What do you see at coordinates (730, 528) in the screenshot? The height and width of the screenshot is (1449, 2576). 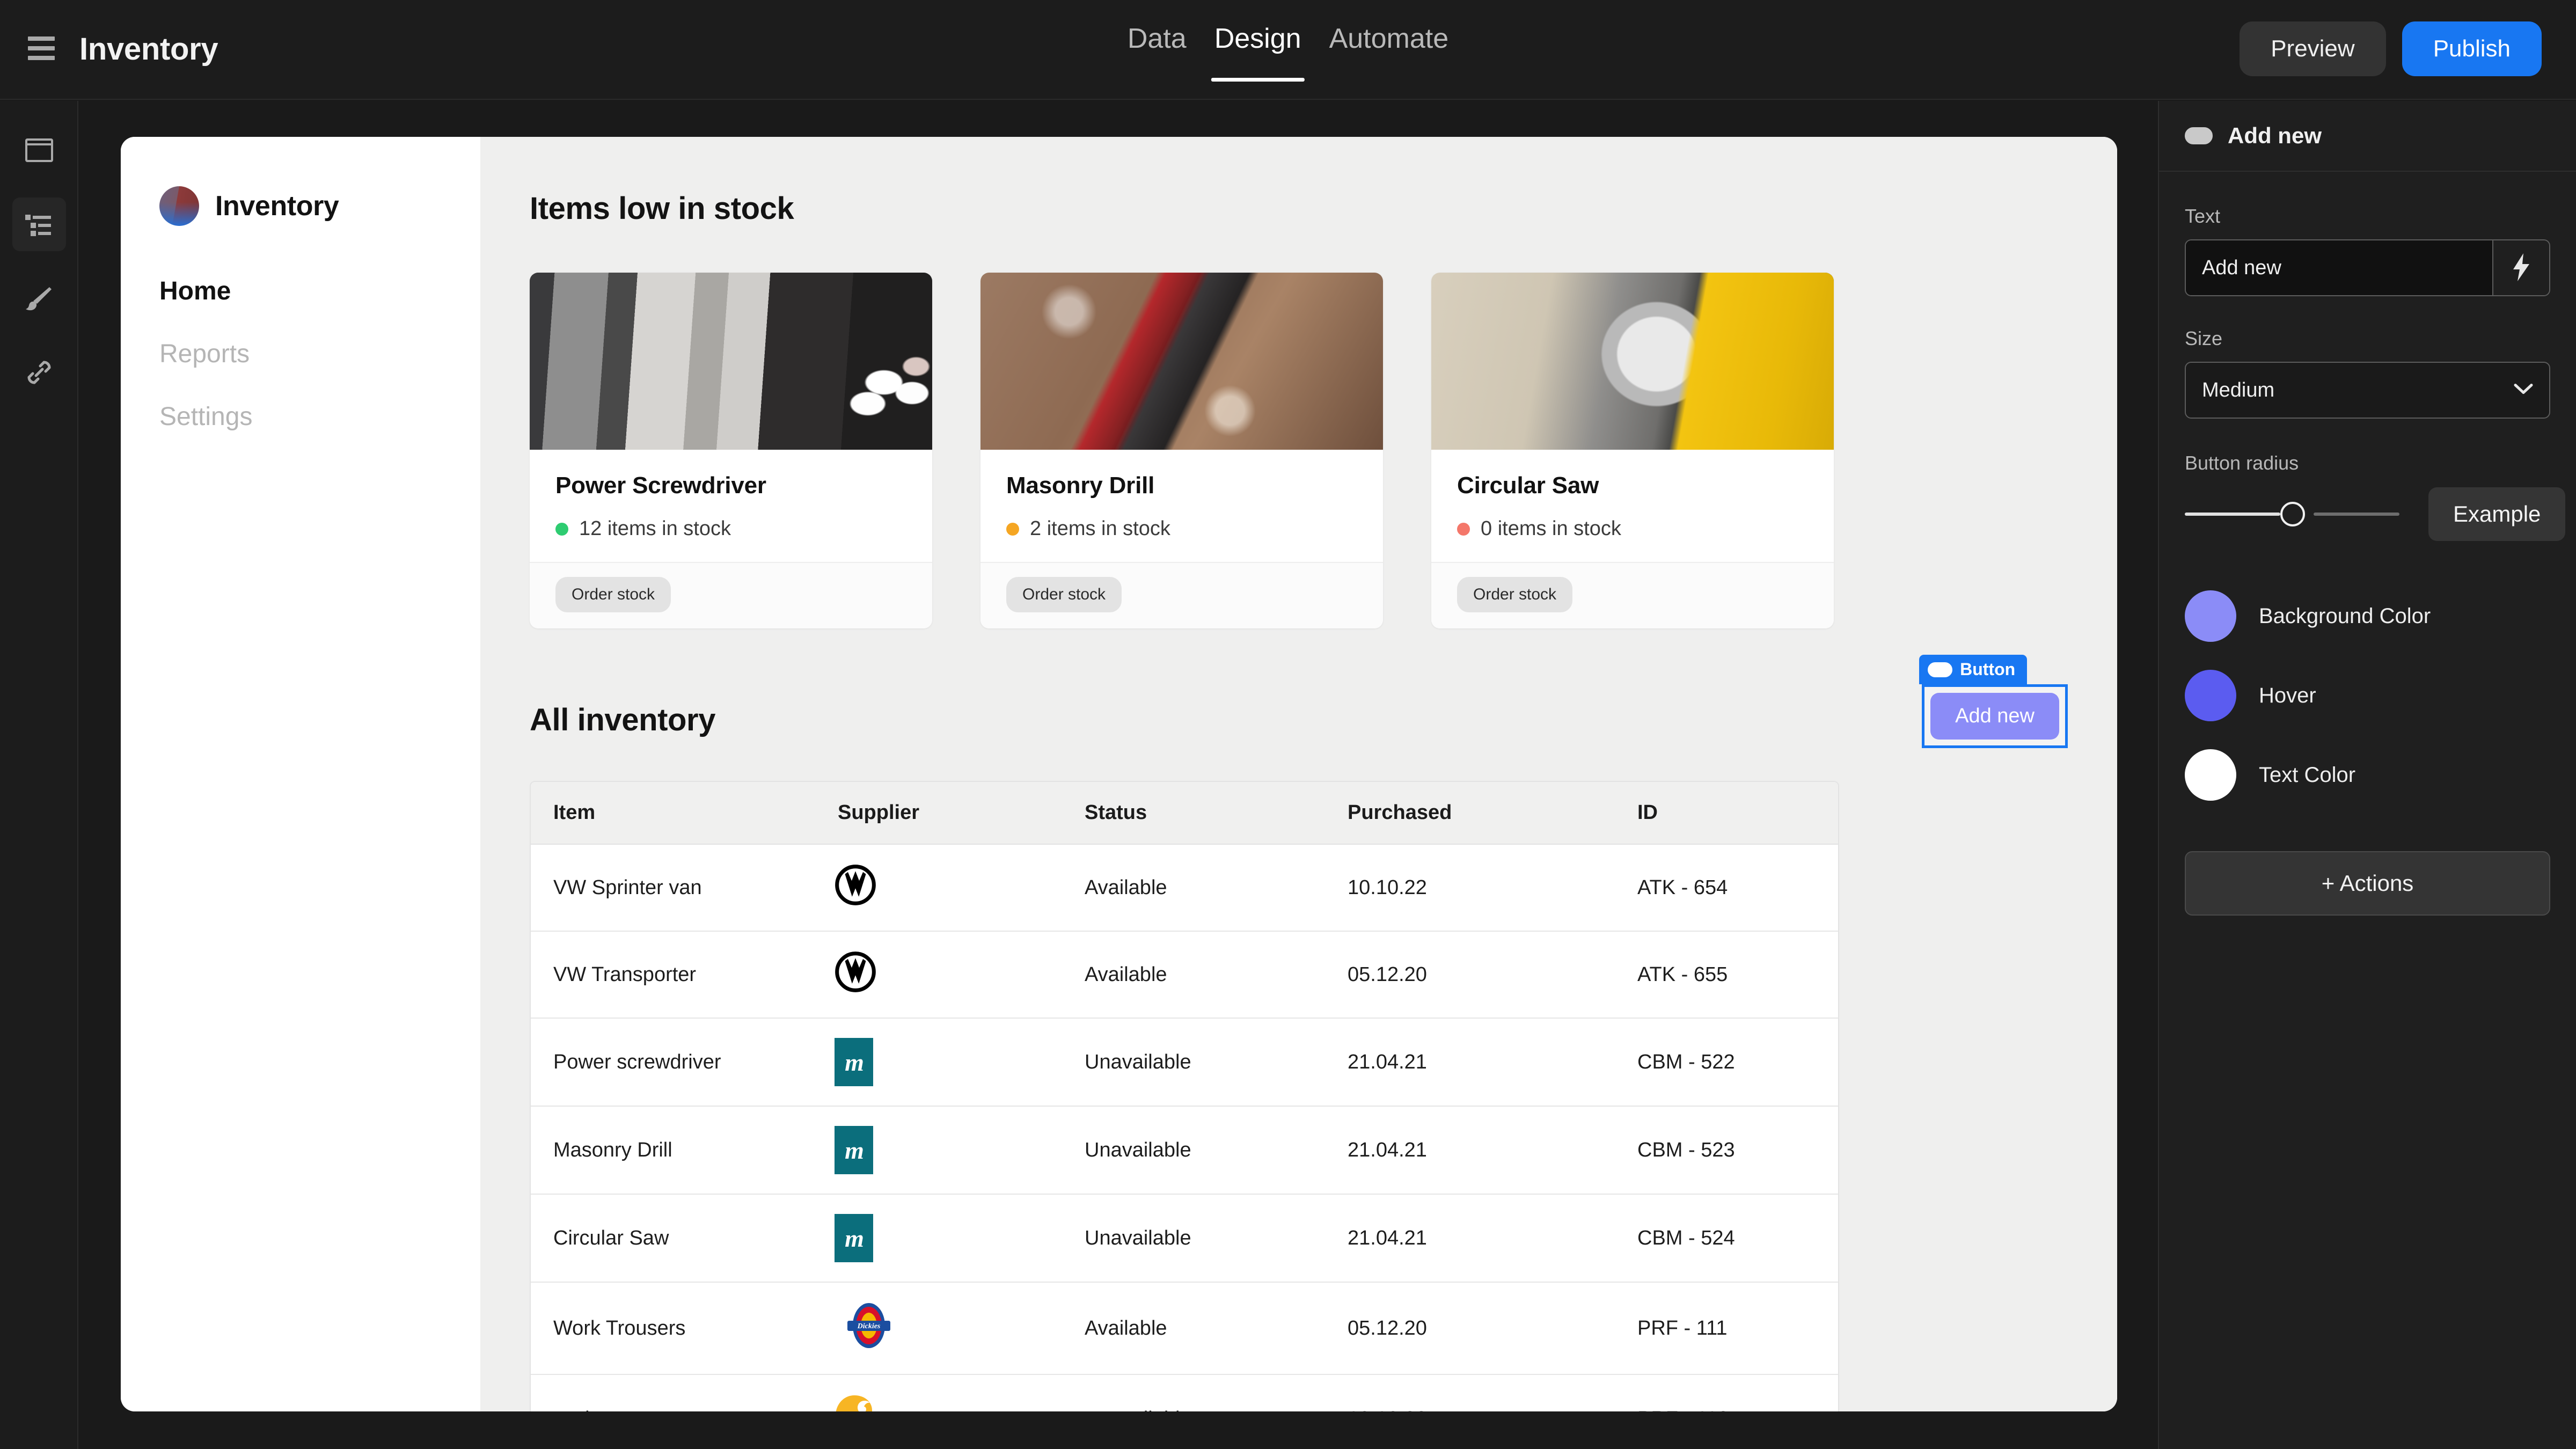 I see `product-stock: 12 items in stock` at bounding box center [730, 528].